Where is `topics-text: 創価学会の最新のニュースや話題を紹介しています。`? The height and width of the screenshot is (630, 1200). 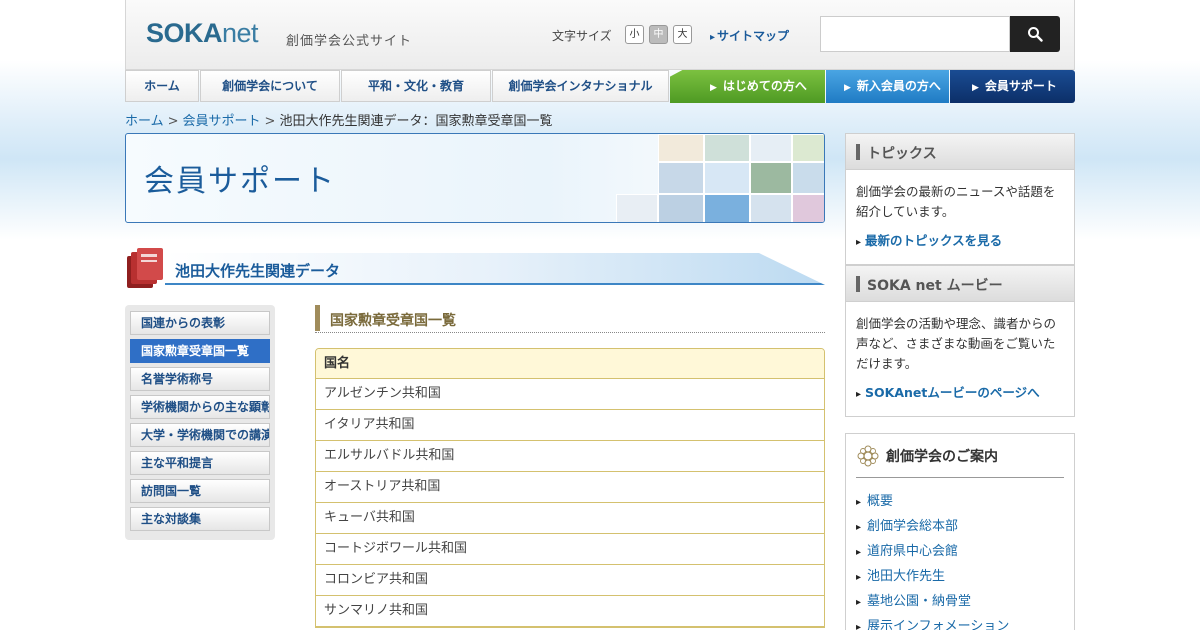
topics-text: 創価学会の最新のニュースや話題を紹介しています。 is located at coordinates (956, 201).